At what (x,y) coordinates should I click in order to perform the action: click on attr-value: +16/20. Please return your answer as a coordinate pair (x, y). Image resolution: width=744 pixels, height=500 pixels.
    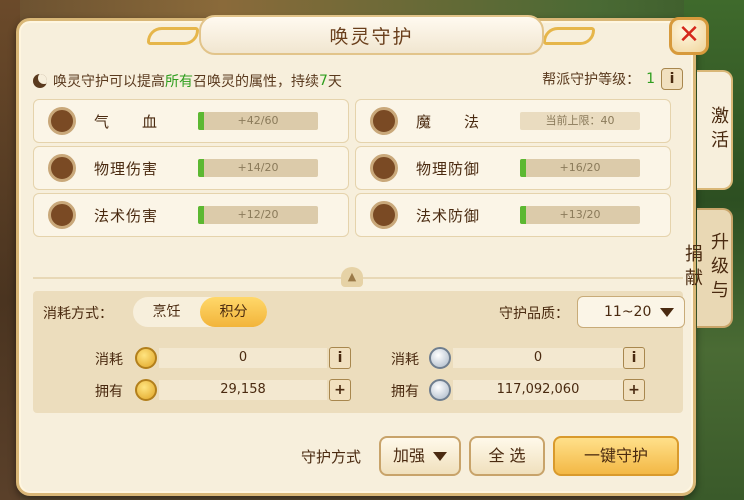
    Looking at the image, I should click on (580, 167).